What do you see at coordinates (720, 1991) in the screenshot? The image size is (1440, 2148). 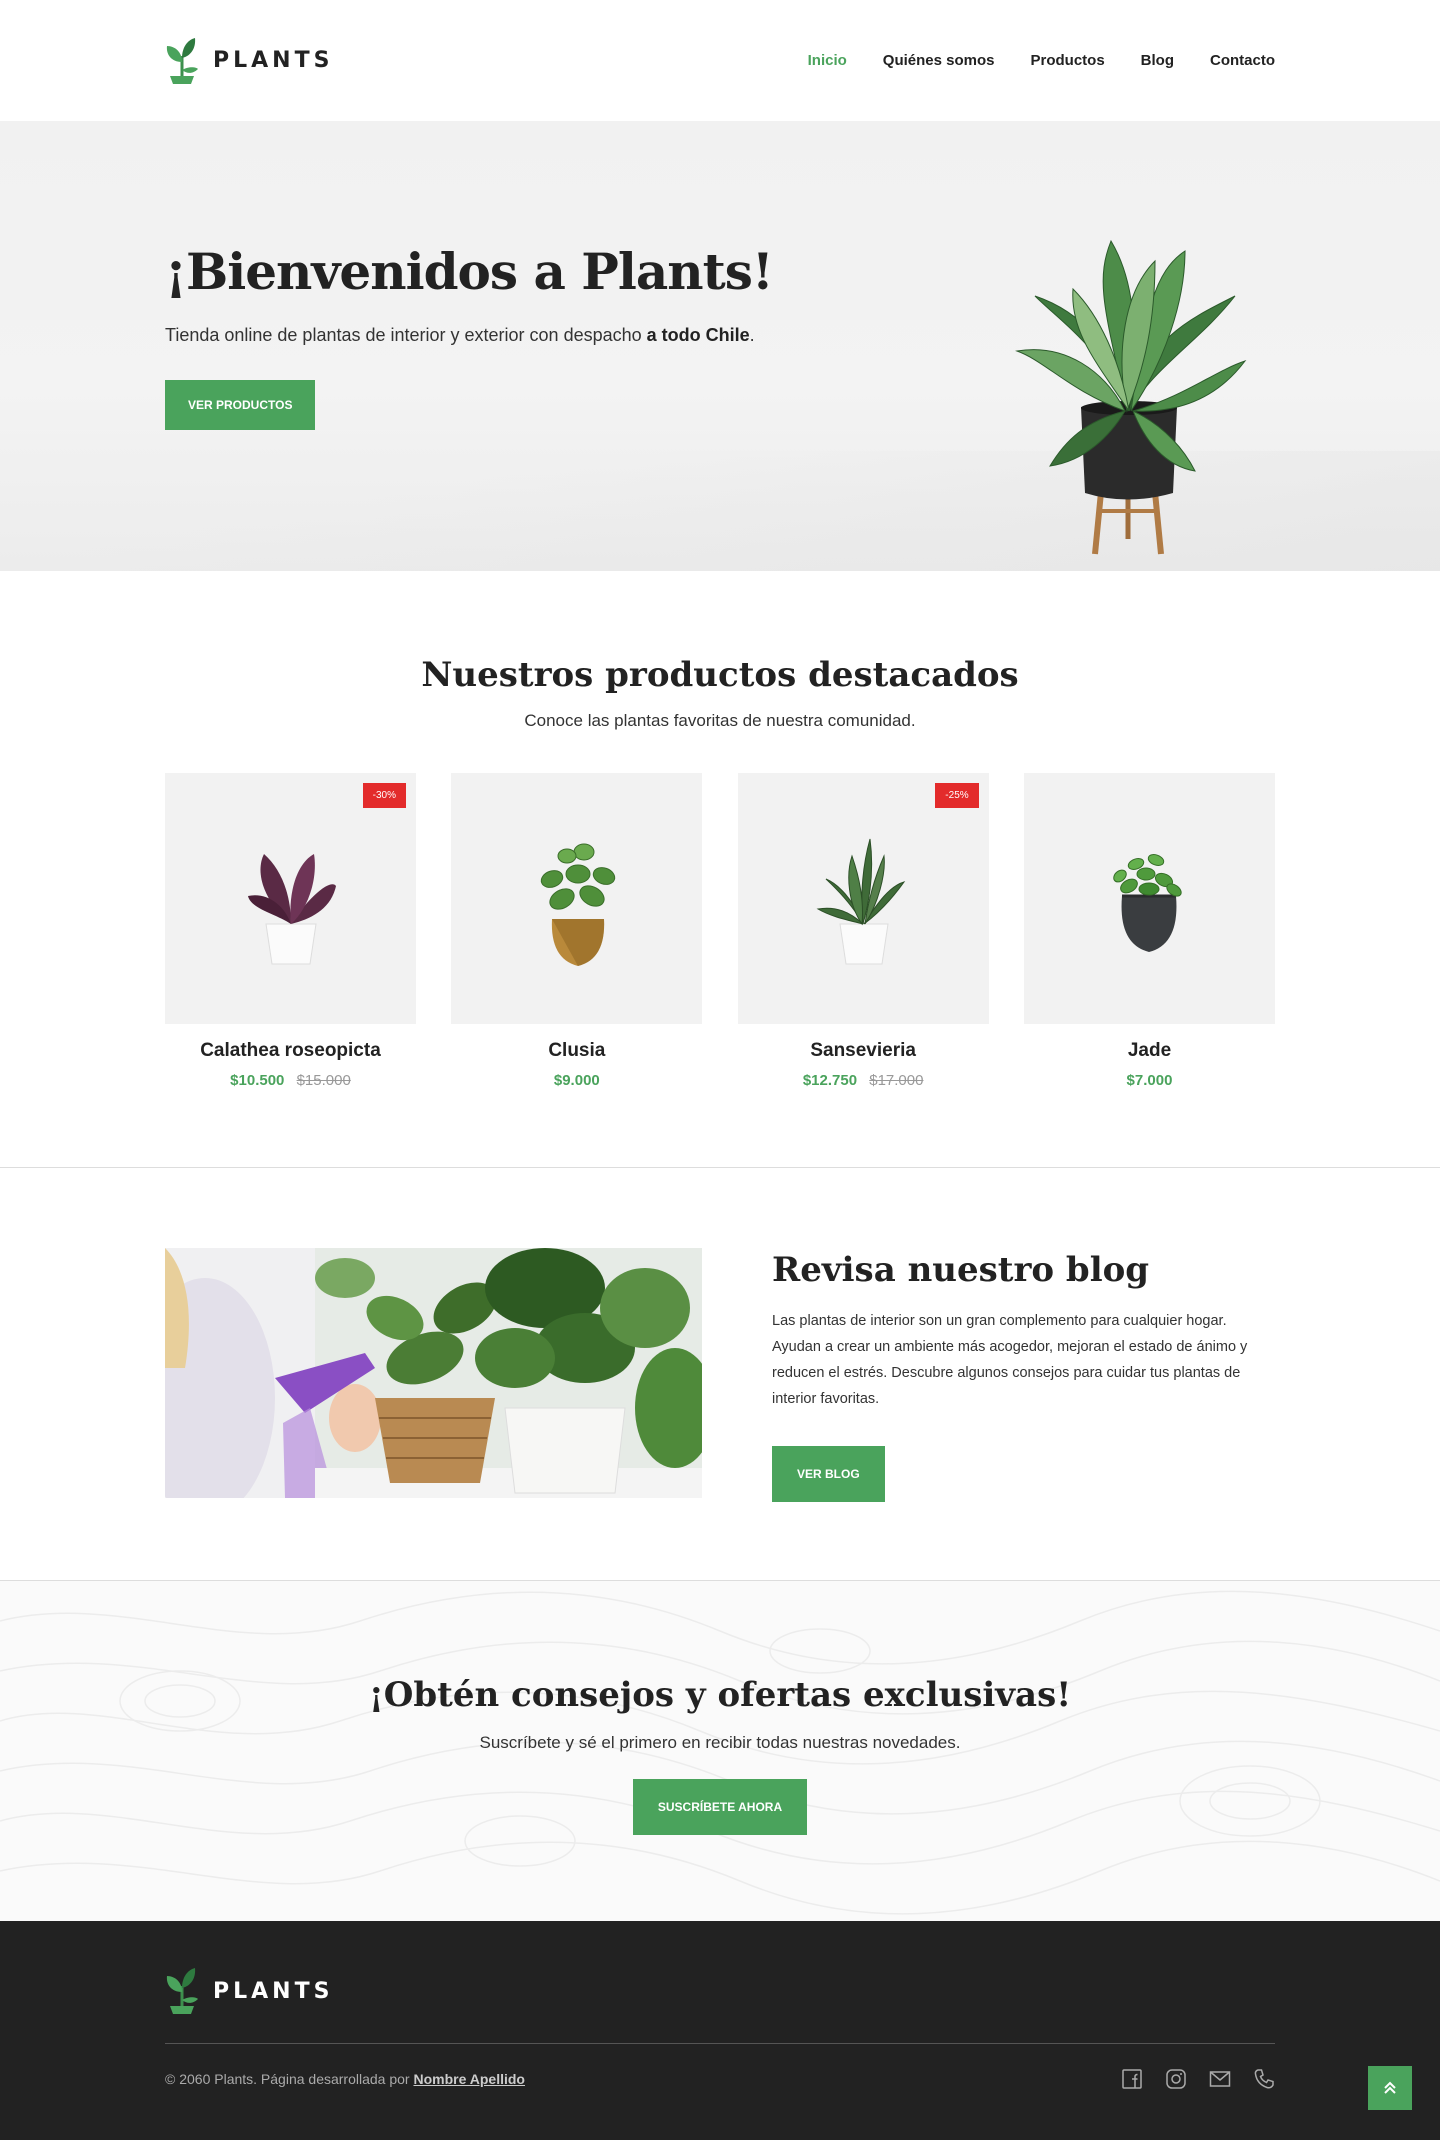 I see `footer-brand-logo: PLANTS` at bounding box center [720, 1991].